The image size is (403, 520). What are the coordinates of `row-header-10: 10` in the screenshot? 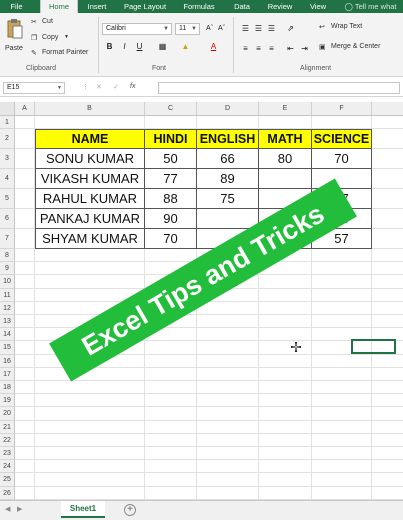 It's located at (7, 282).